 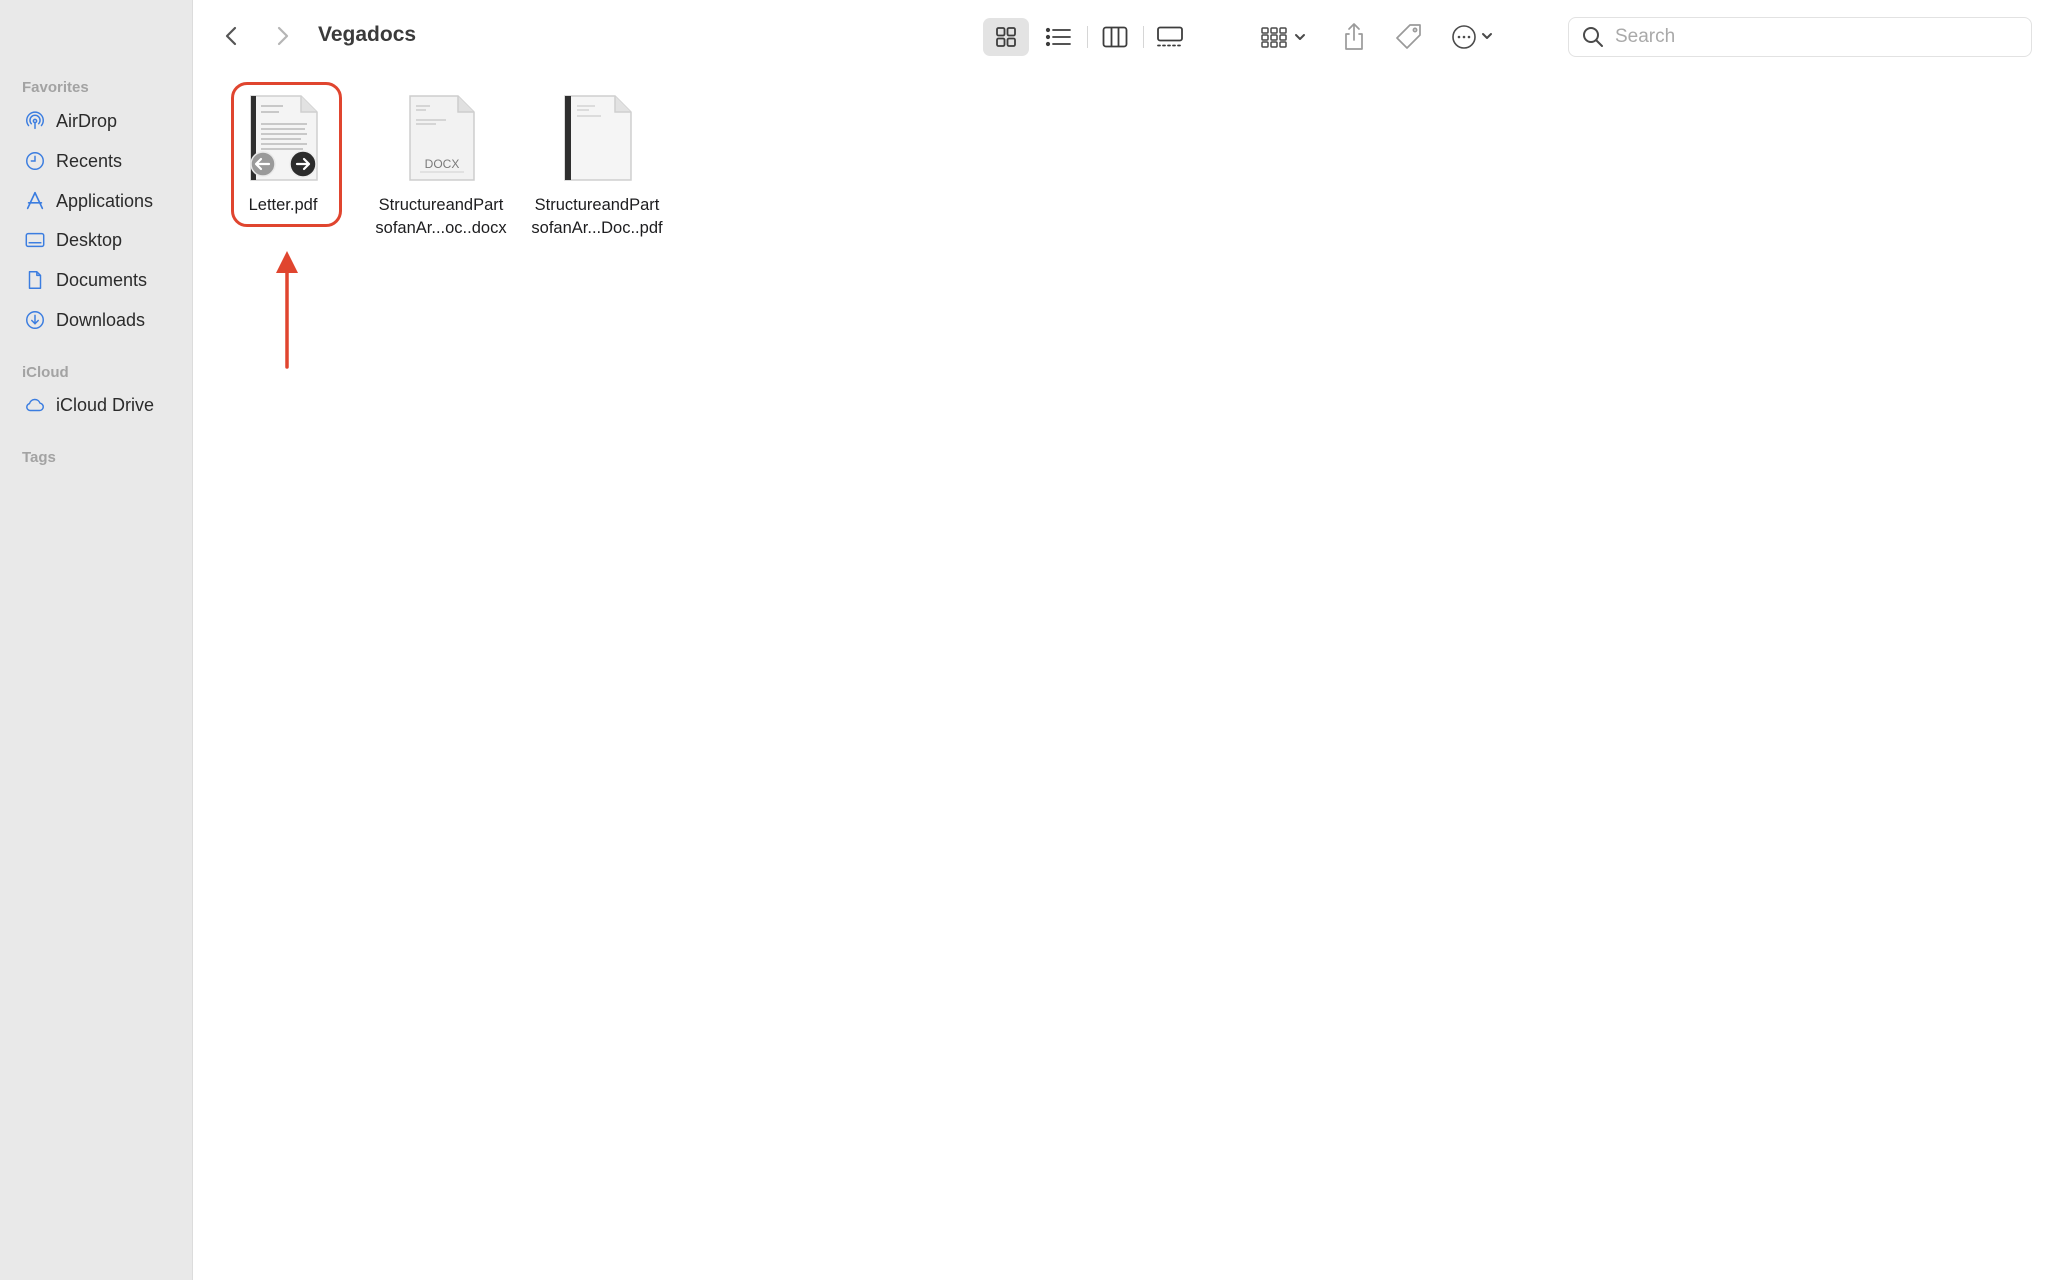 I want to click on desktop-icon, so click(x=35, y=240).